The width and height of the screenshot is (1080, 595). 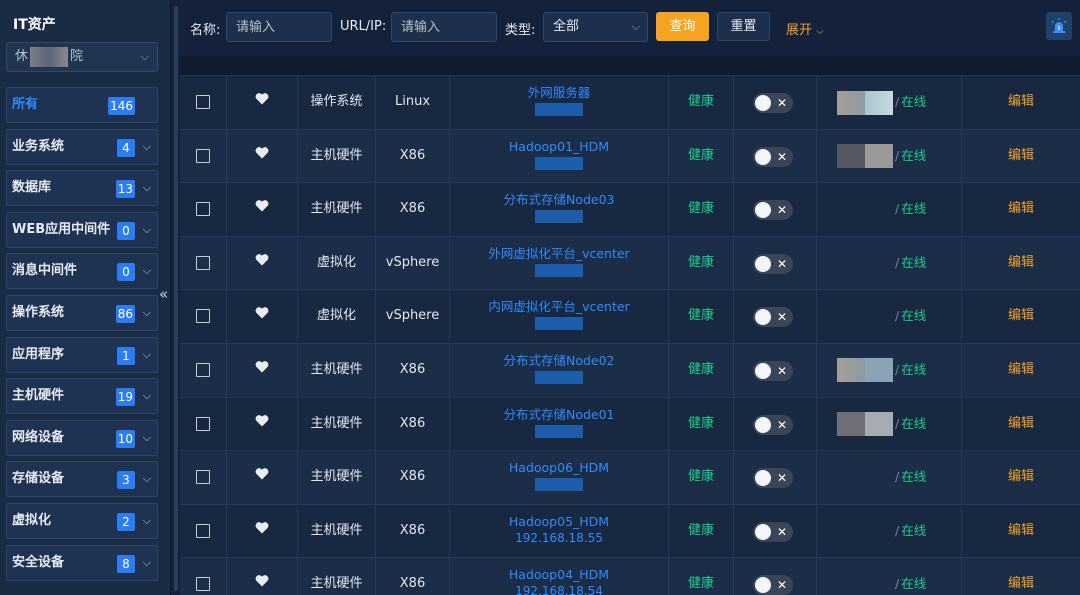 What do you see at coordinates (559, 302) in the screenshot?
I see `asset-name-link: 内网虚拟化平台_vcenter` at bounding box center [559, 302].